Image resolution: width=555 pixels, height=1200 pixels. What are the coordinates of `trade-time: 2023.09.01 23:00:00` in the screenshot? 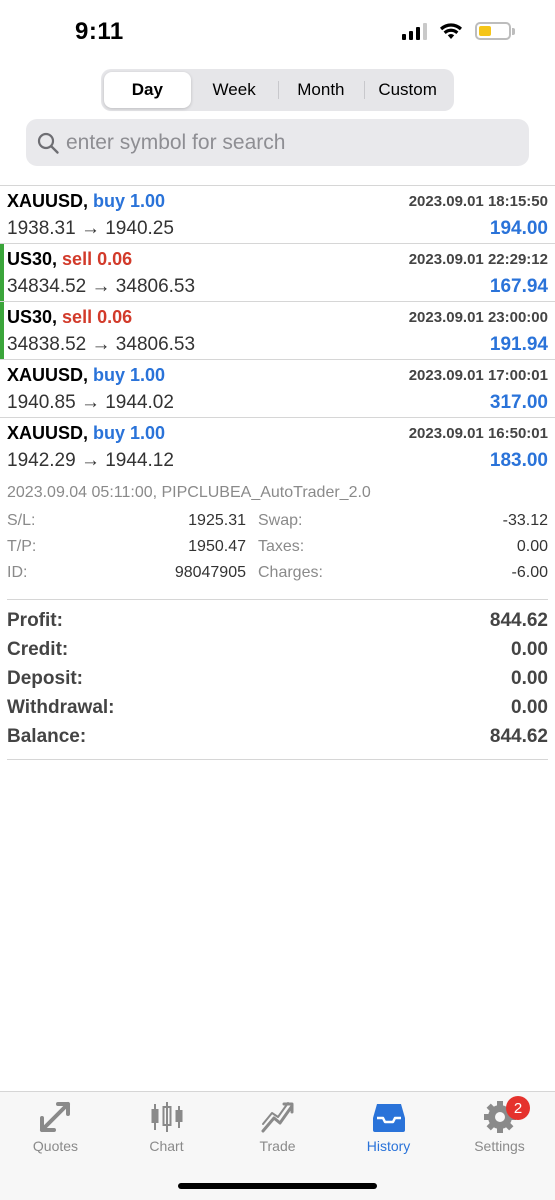 It's located at (478, 317).